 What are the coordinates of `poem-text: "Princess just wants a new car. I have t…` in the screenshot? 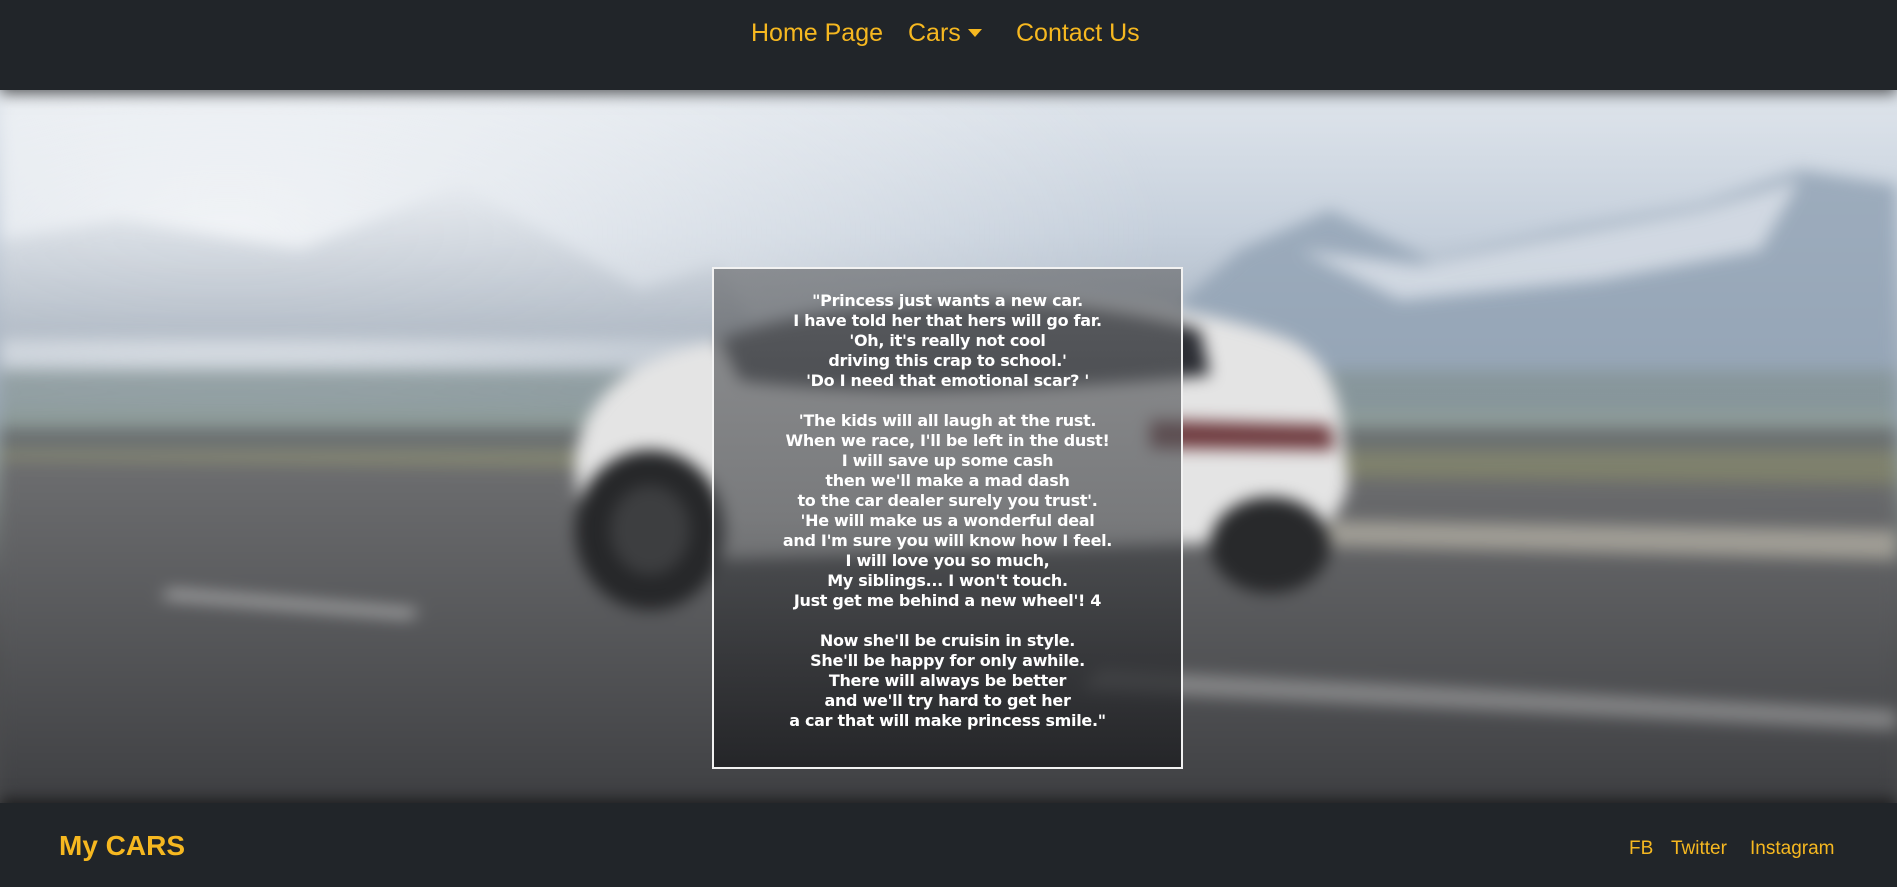 It's located at (947, 510).